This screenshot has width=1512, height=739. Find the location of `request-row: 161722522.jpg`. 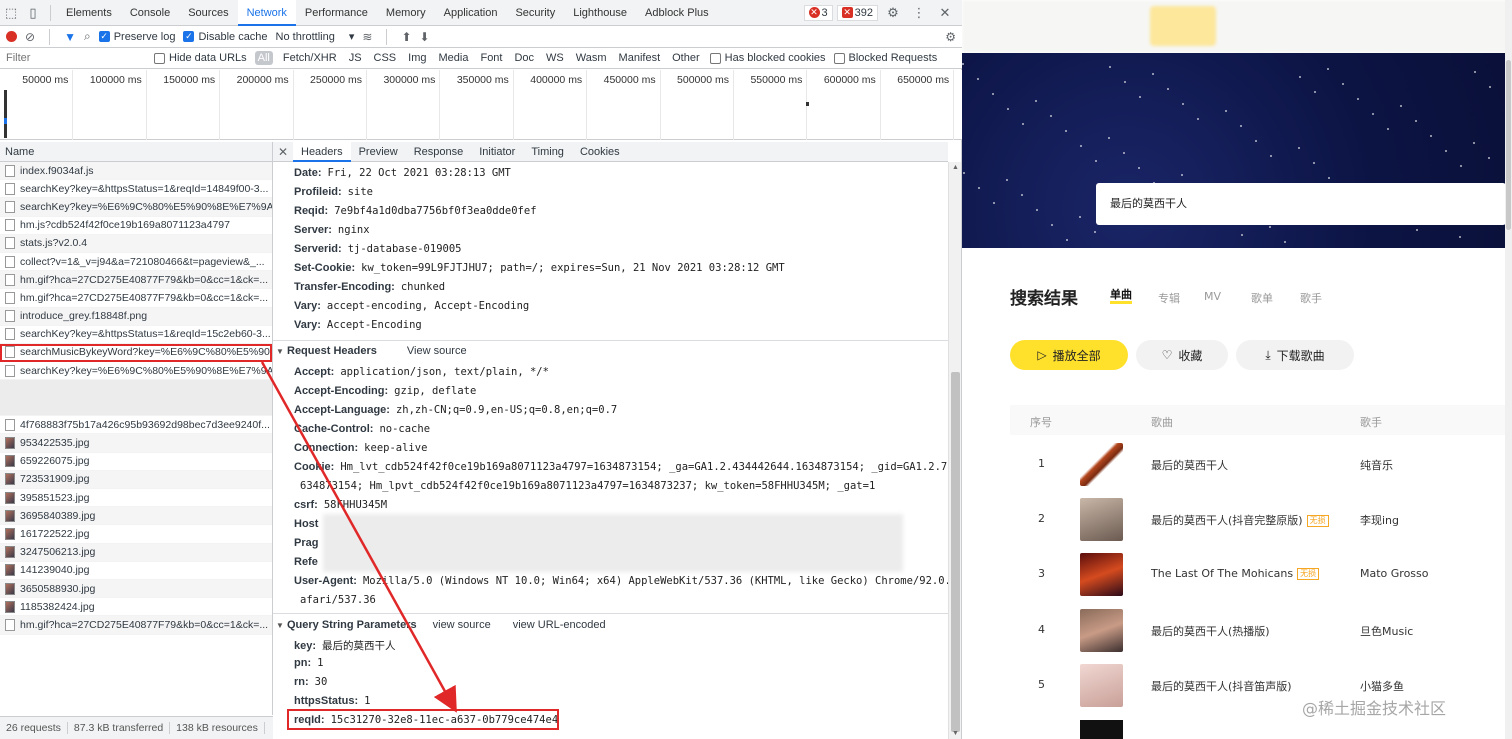

request-row: 161722522.jpg is located at coordinates (136, 534).